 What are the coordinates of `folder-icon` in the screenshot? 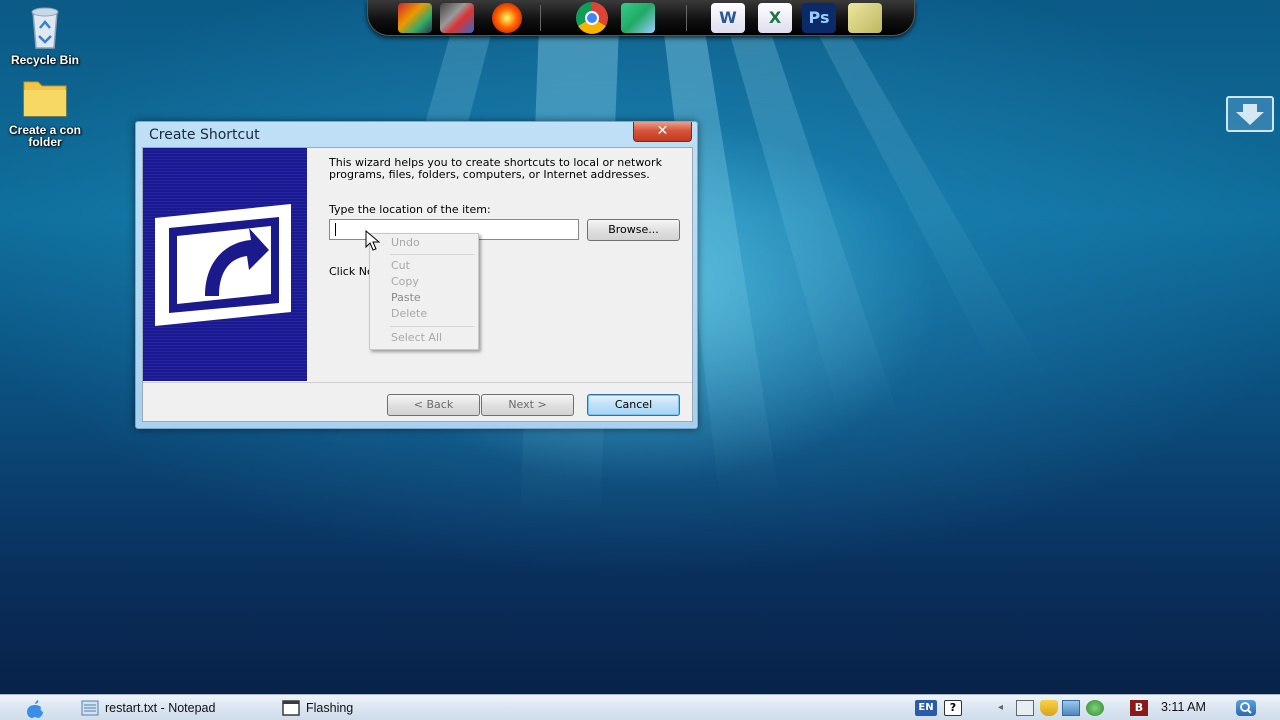 It's located at (45, 97).